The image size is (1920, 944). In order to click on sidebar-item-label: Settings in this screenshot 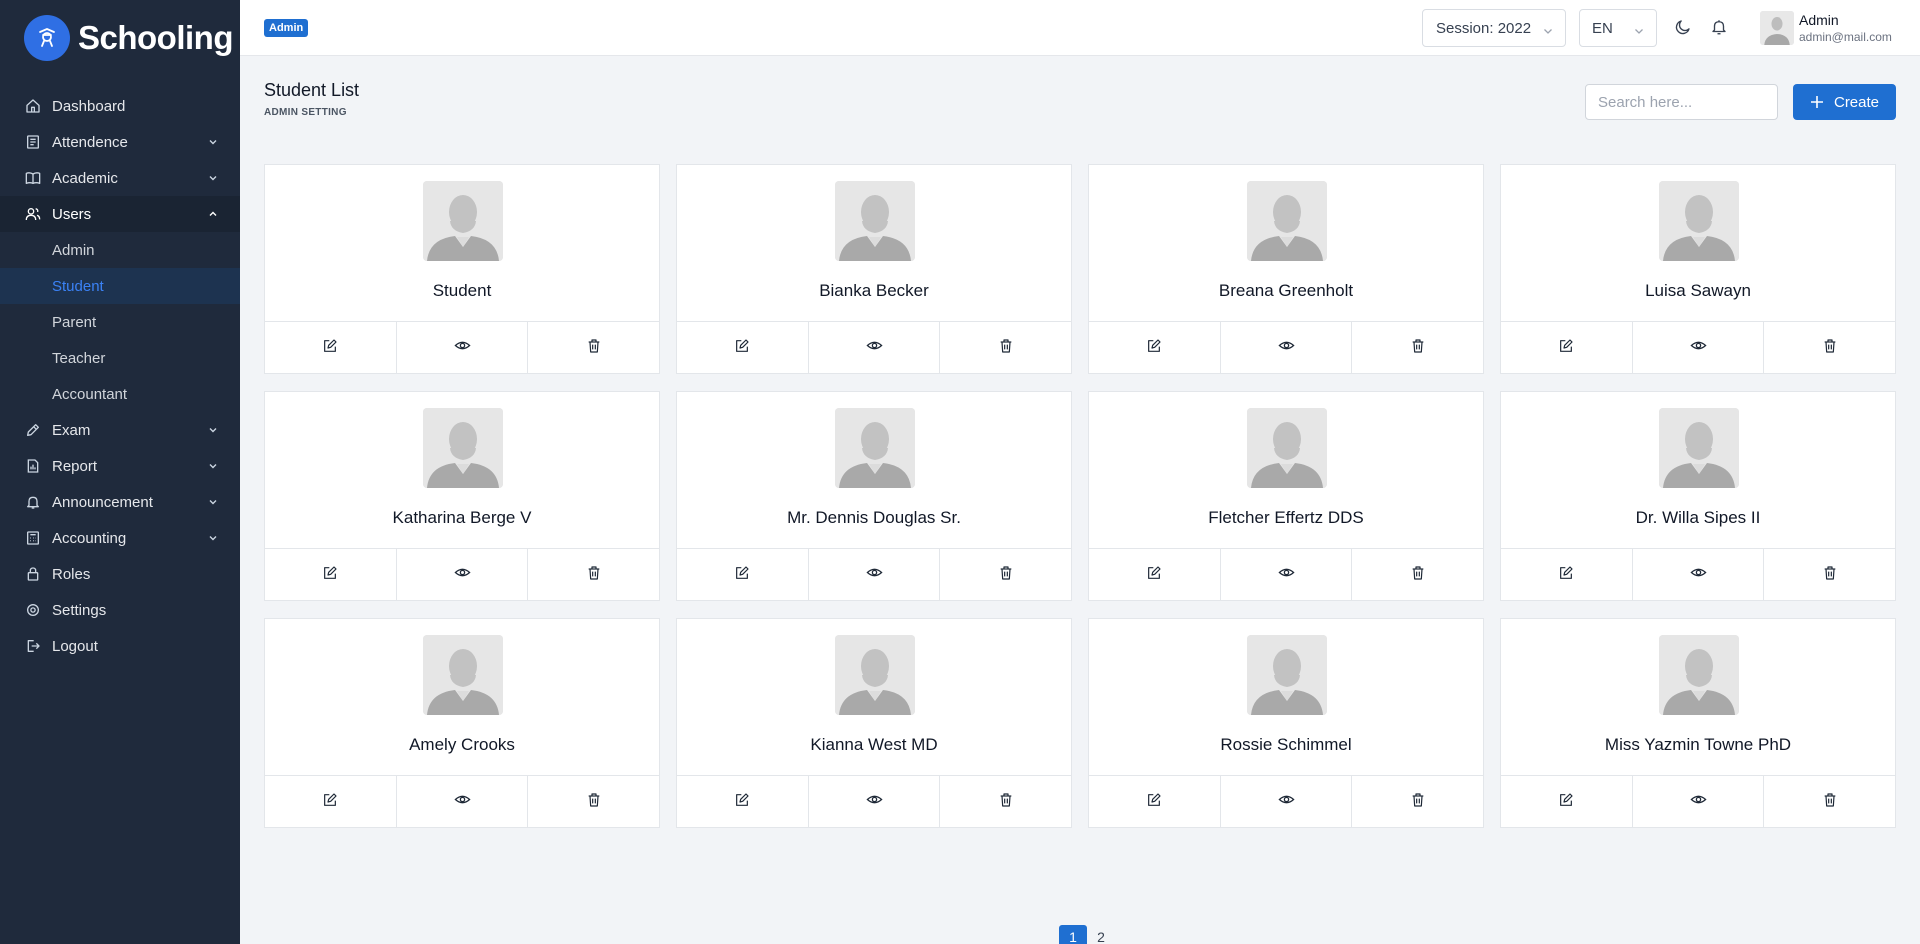, I will do `click(79, 610)`.